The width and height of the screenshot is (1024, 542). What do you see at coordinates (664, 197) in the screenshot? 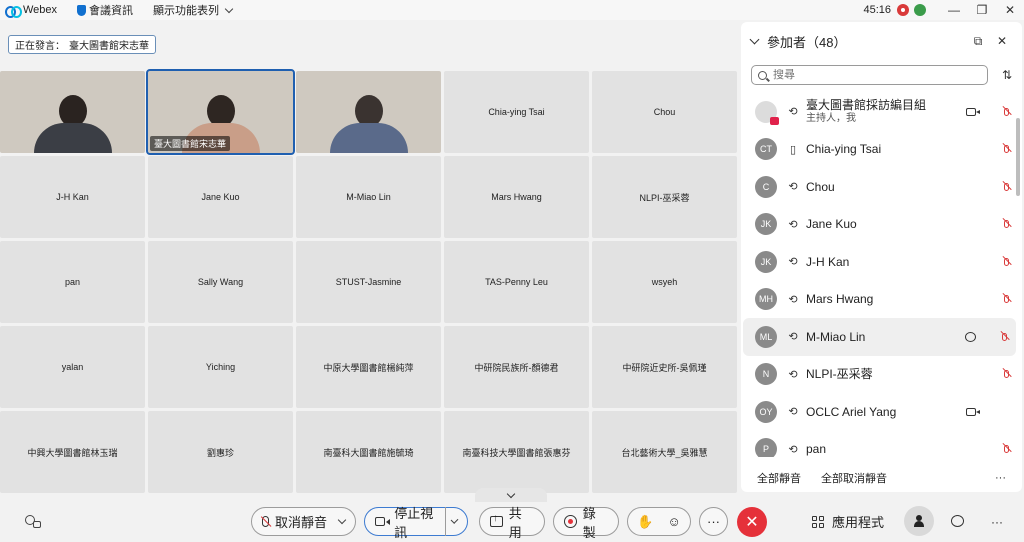
I see `participant-tile: NLPI-巫采蓉` at bounding box center [664, 197].